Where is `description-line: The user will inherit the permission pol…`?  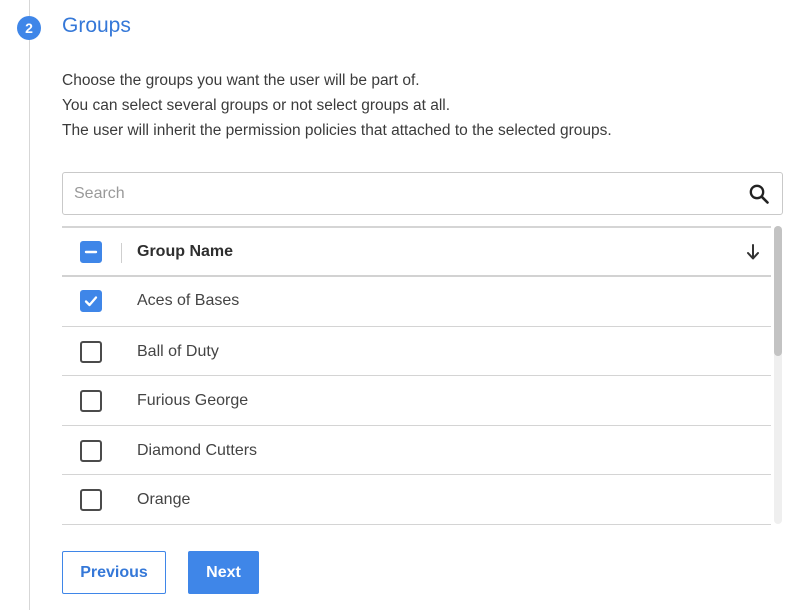
description-line: The user will inherit the permission pol… is located at coordinates (337, 130).